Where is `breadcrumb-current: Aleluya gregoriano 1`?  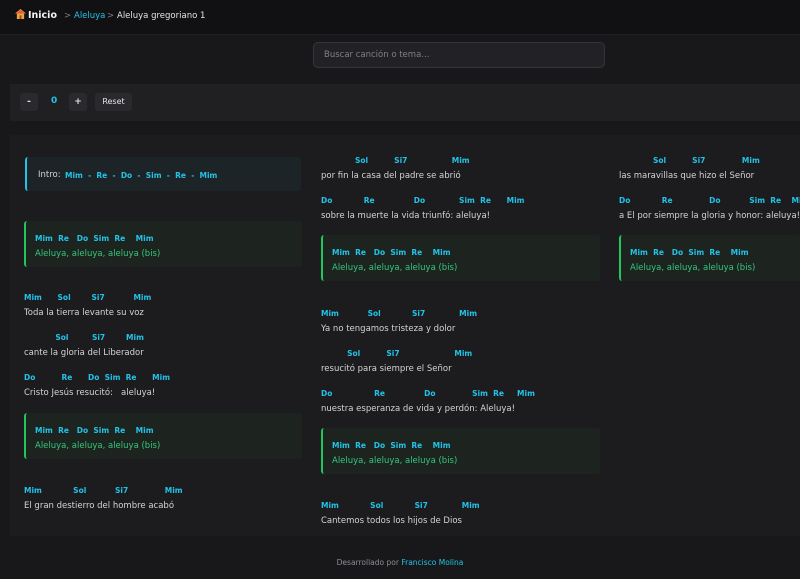 breadcrumb-current: Aleluya gregoriano 1 is located at coordinates (161, 16).